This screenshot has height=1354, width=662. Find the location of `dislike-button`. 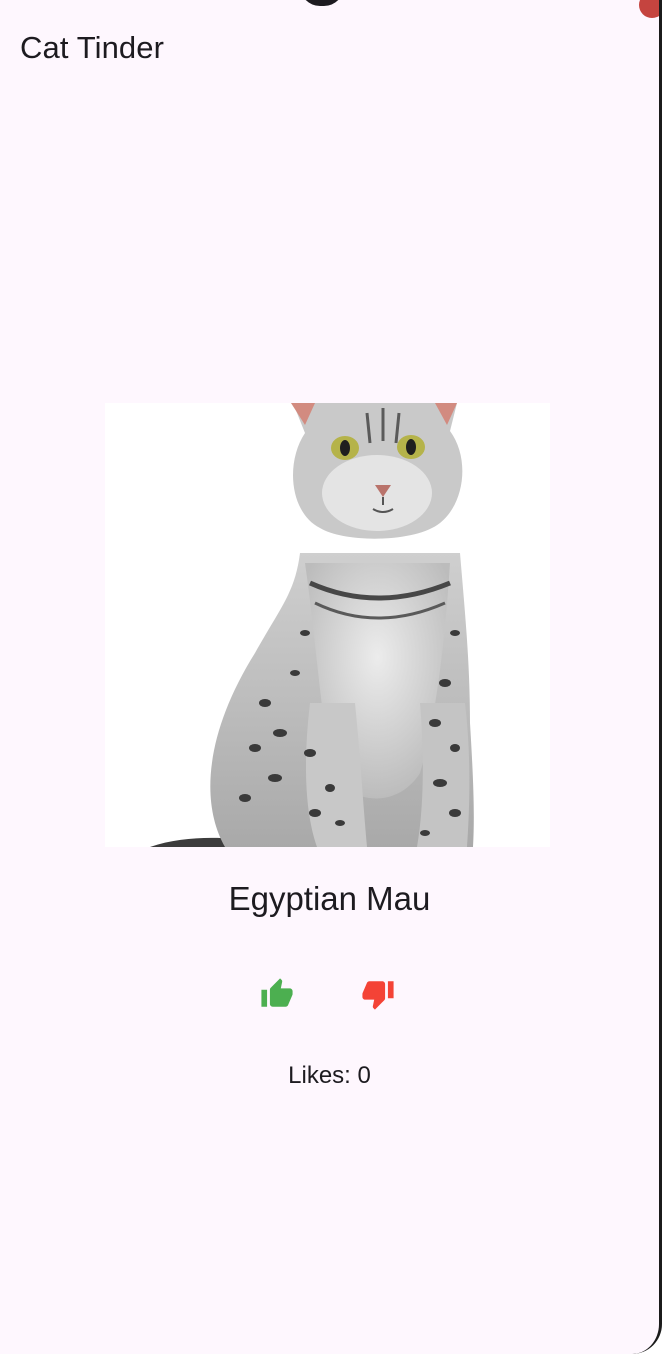

dislike-button is located at coordinates (378, 994).